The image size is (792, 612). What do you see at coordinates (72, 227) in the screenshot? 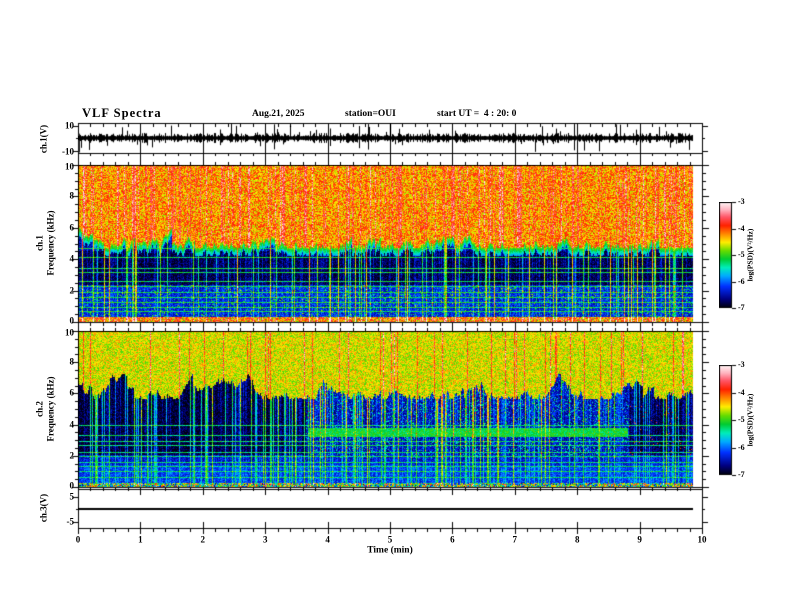
I see `ch1-spec-ytick: 6` at bounding box center [72, 227].